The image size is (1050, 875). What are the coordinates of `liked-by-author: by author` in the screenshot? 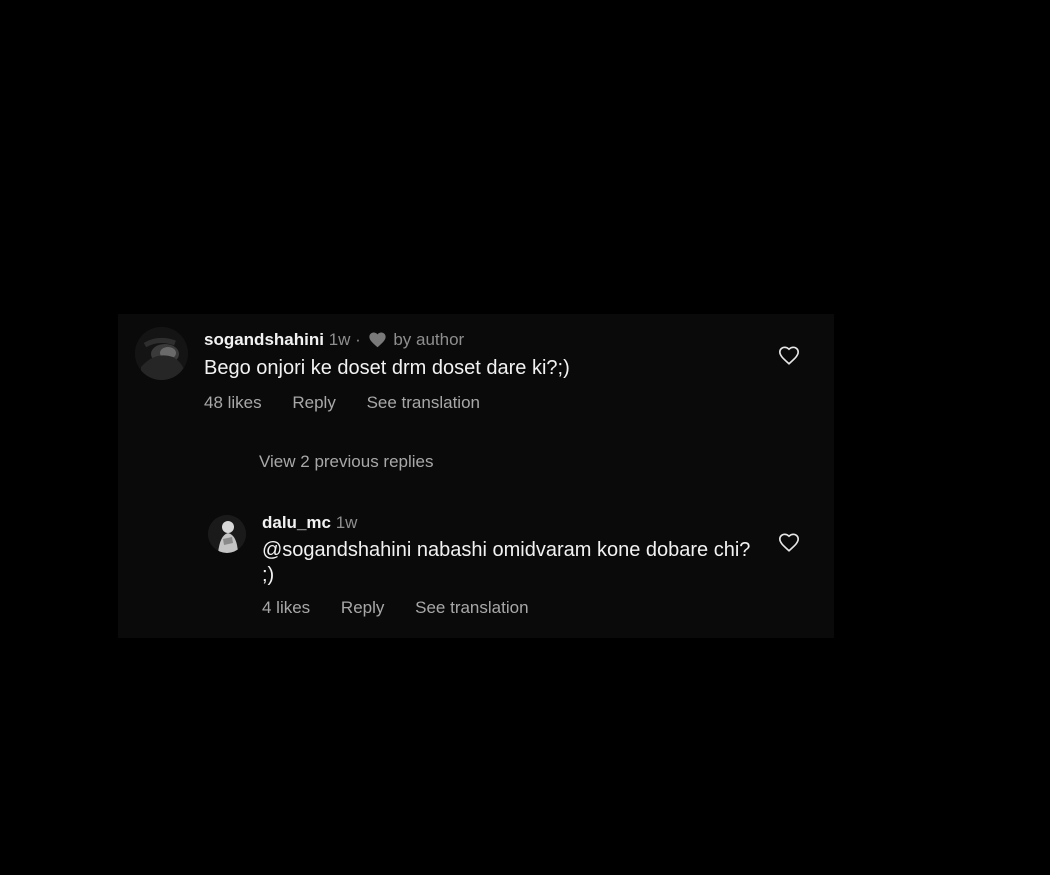 It's located at (429, 339).